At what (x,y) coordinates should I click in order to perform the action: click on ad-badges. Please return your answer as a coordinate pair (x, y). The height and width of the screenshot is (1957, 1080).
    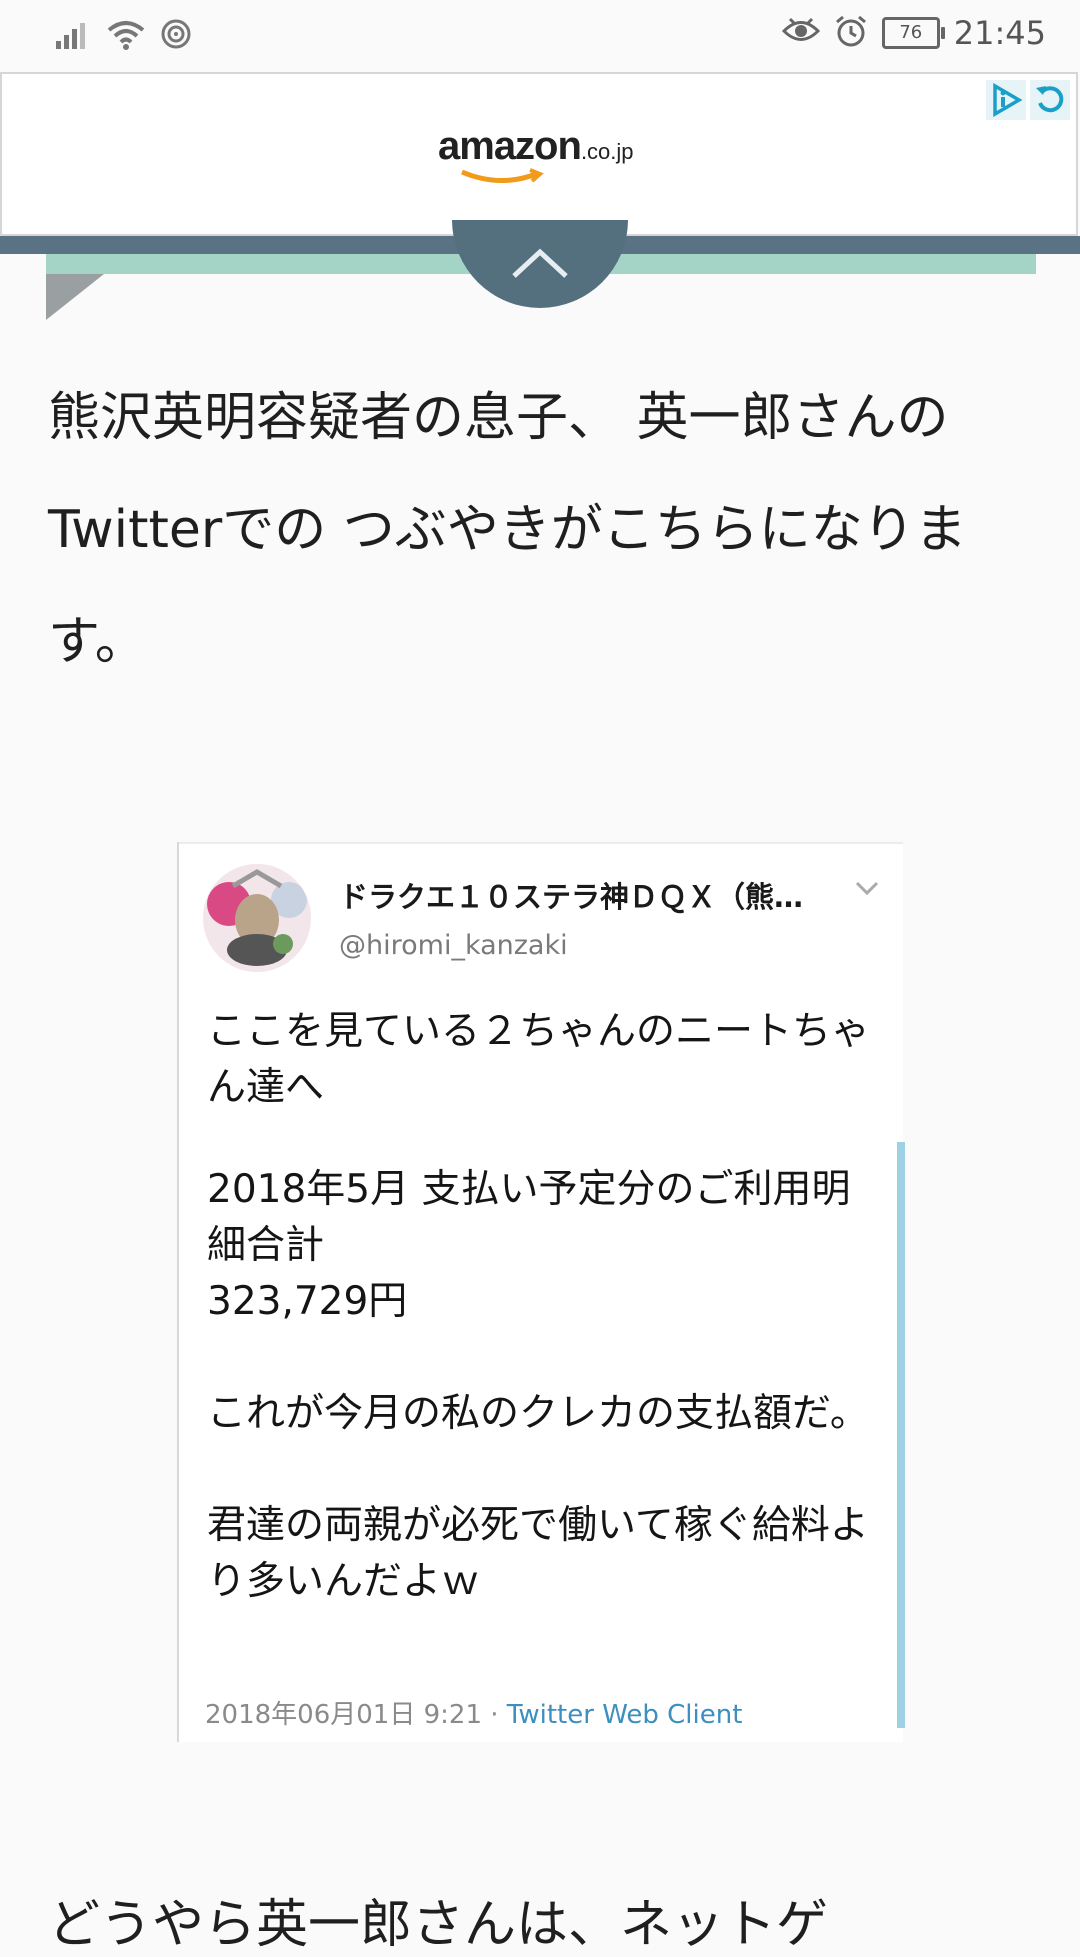
    Looking at the image, I should click on (1028, 100).